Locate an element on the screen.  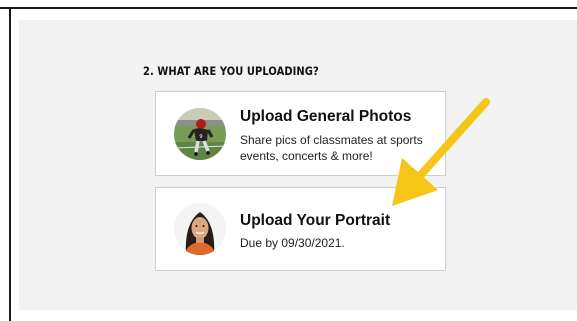
upload-general-photos-title: Upload General Photos is located at coordinates (326, 116).